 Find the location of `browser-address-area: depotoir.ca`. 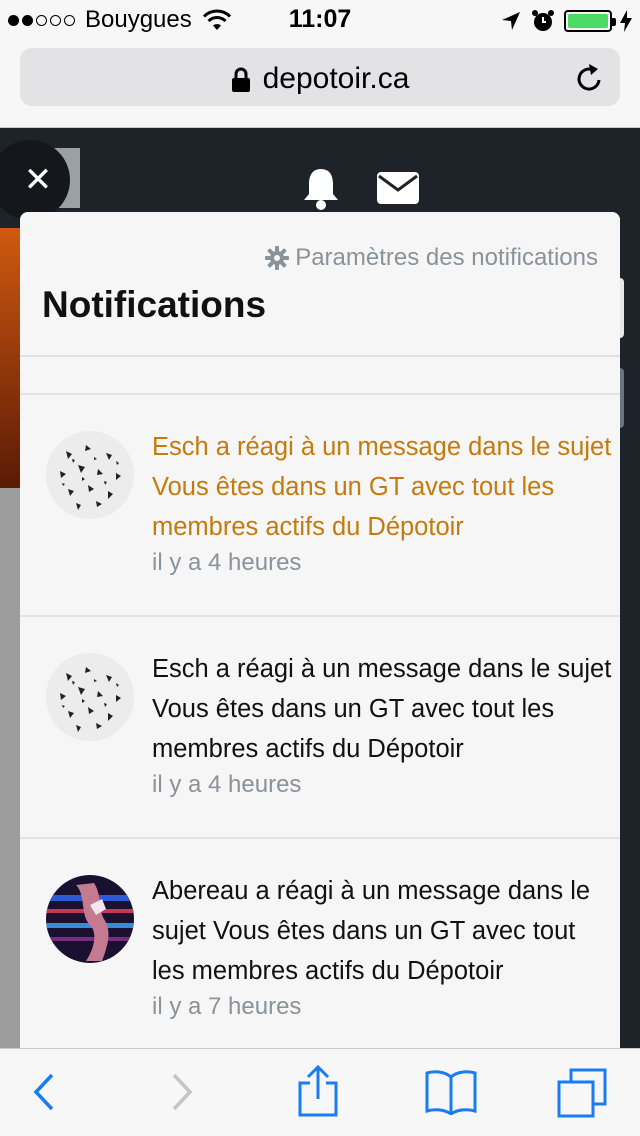

browser-address-area: depotoir.ca is located at coordinates (320, 84).